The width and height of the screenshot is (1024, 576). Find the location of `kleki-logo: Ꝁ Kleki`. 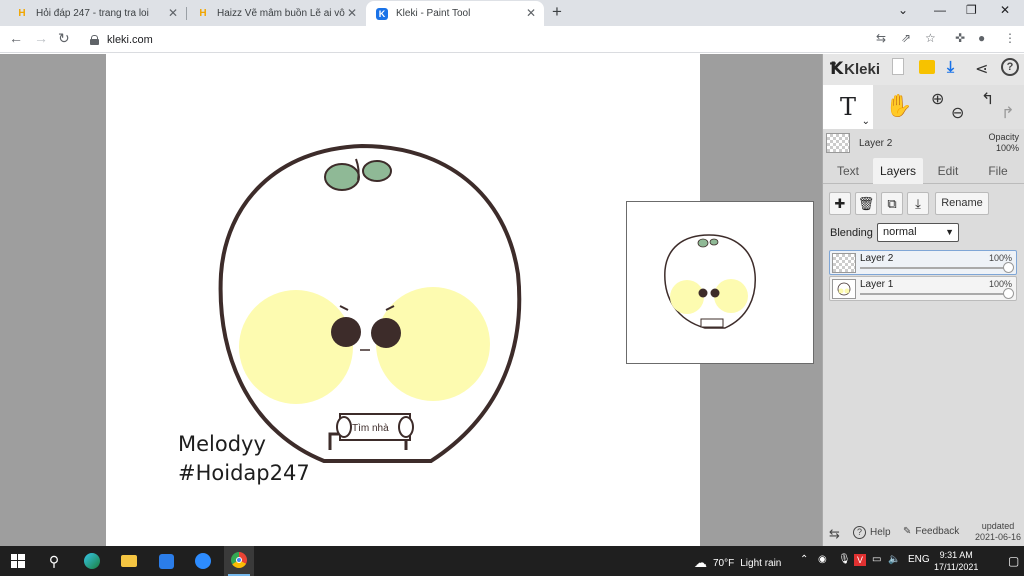

kleki-logo: Ꝁ Kleki is located at coordinates (855, 69).